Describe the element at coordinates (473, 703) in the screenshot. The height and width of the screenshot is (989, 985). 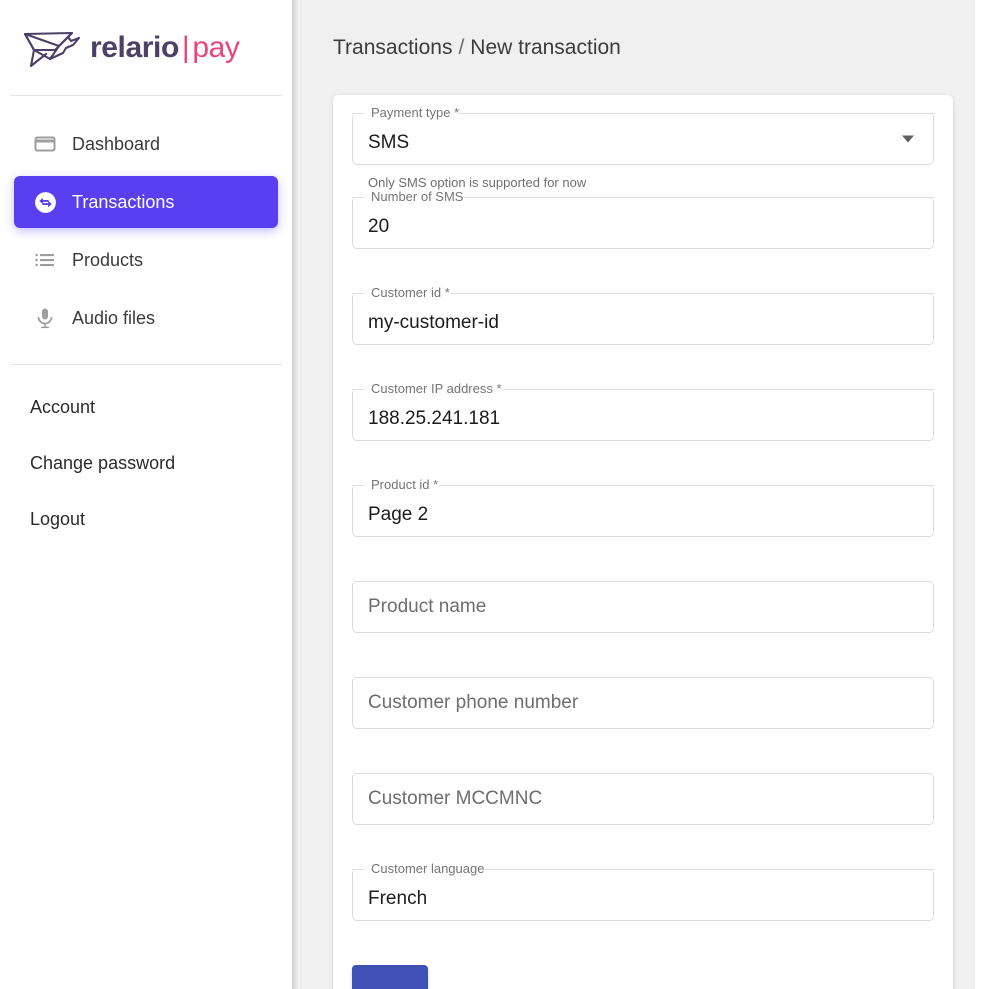
I see `customer-phone-number-placeholder: Customer phone number` at that location.